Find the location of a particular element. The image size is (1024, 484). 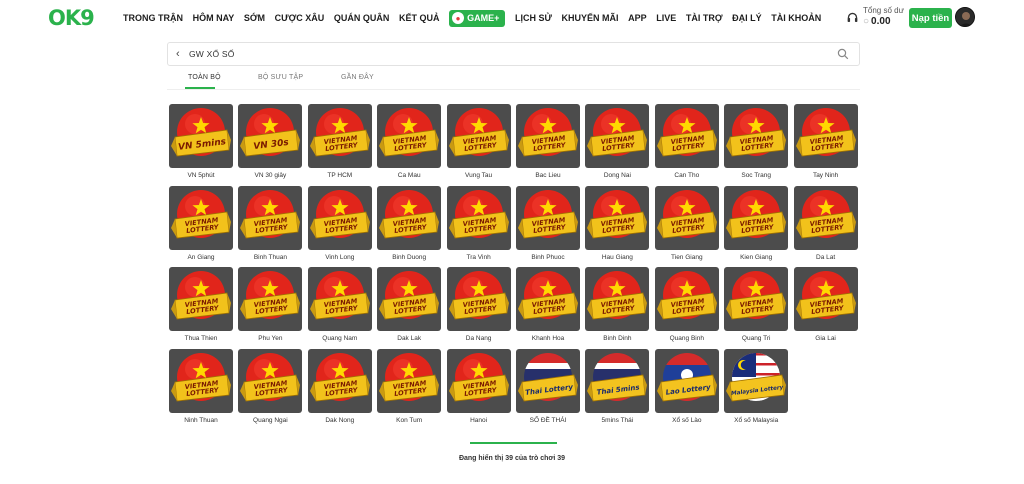

game-card: VIETNAMLOTTERY Kien Giang is located at coordinates (756, 223).